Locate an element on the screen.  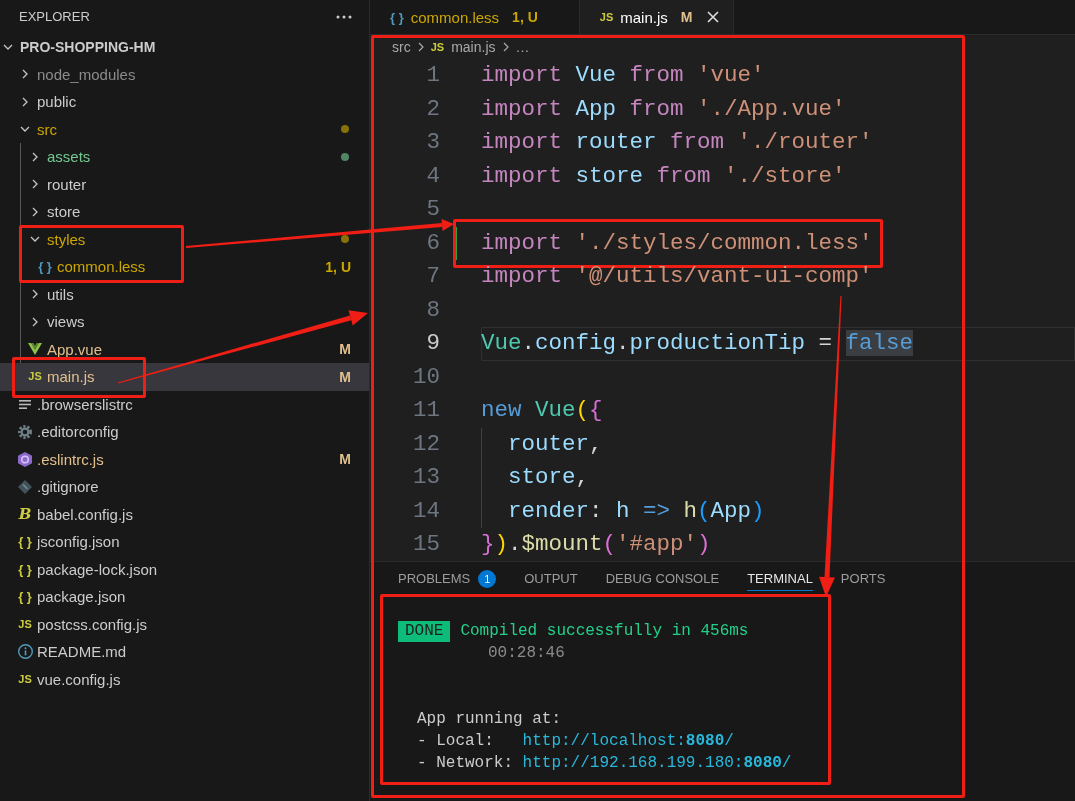
file-item: JS main.js M is located at coordinates (184, 377).